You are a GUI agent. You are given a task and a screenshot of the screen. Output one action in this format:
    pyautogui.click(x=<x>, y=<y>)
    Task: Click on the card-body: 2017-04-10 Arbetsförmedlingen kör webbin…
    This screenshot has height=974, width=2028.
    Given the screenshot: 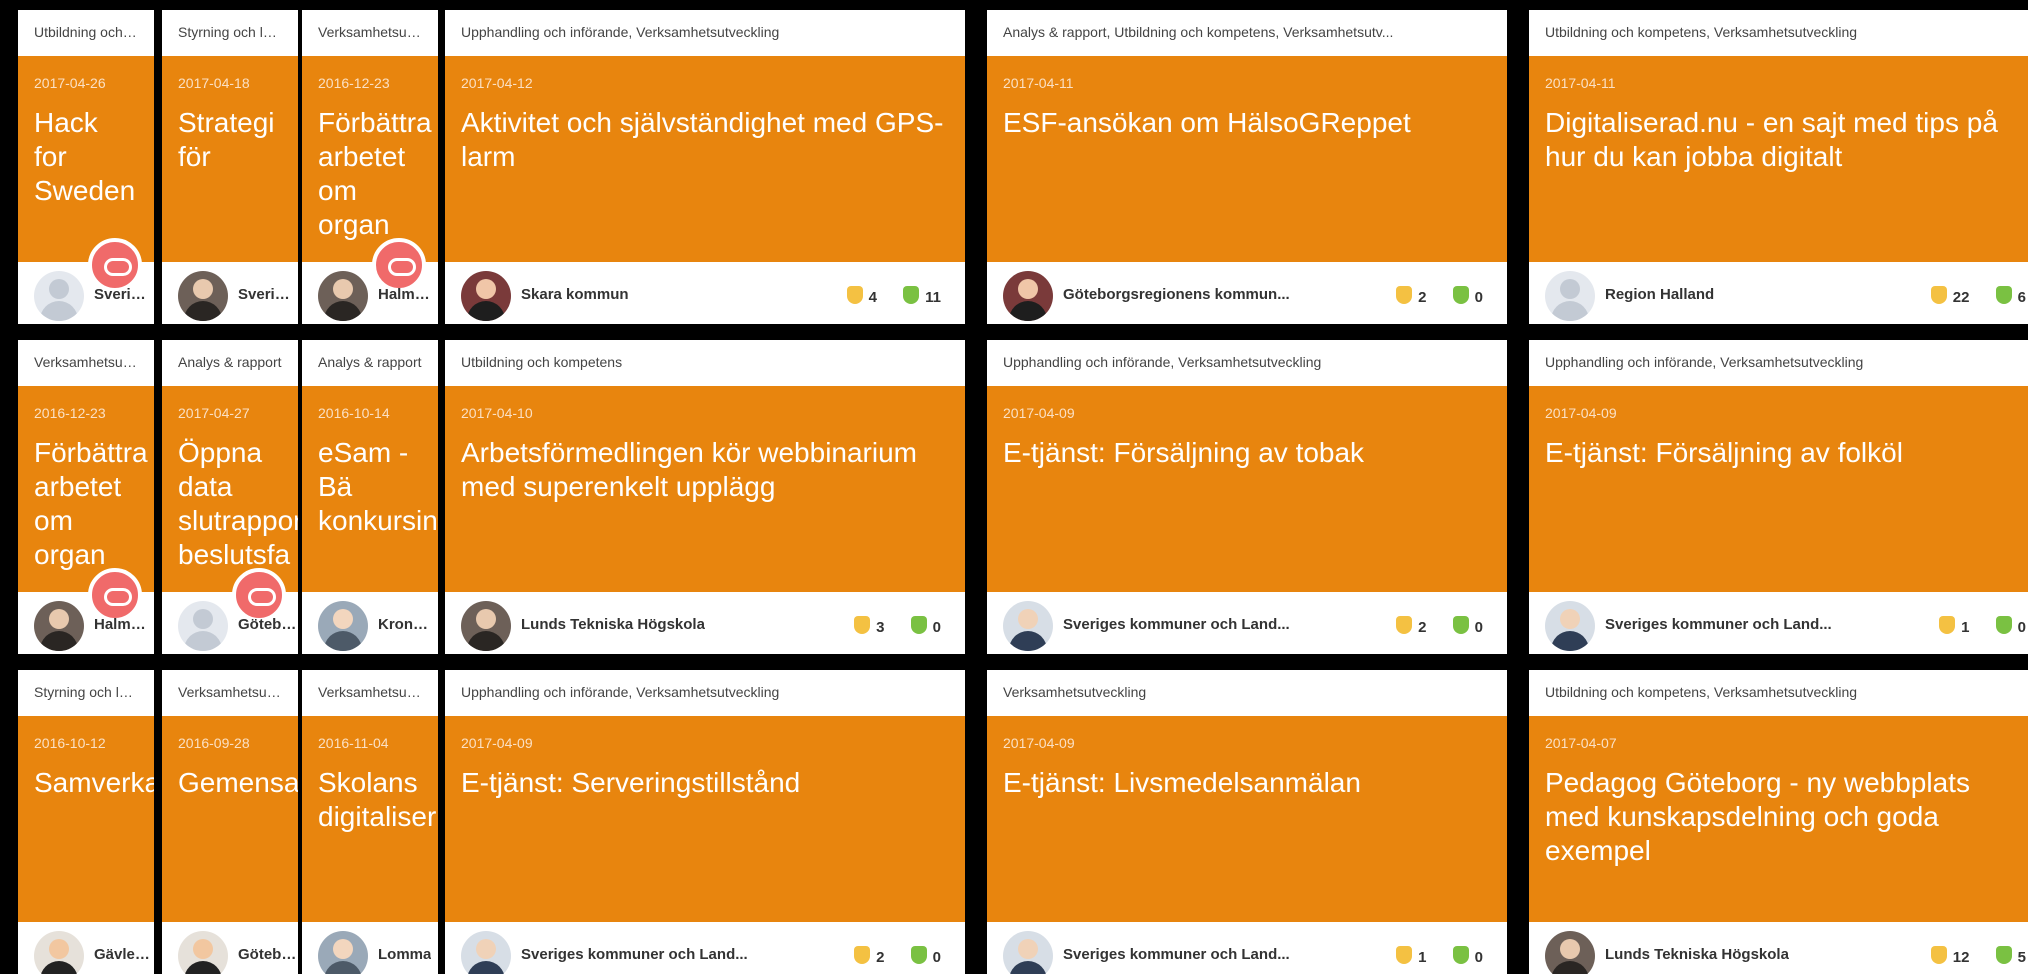 What is the action you would take?
    pyautogui.click(x=705, y=489)
    